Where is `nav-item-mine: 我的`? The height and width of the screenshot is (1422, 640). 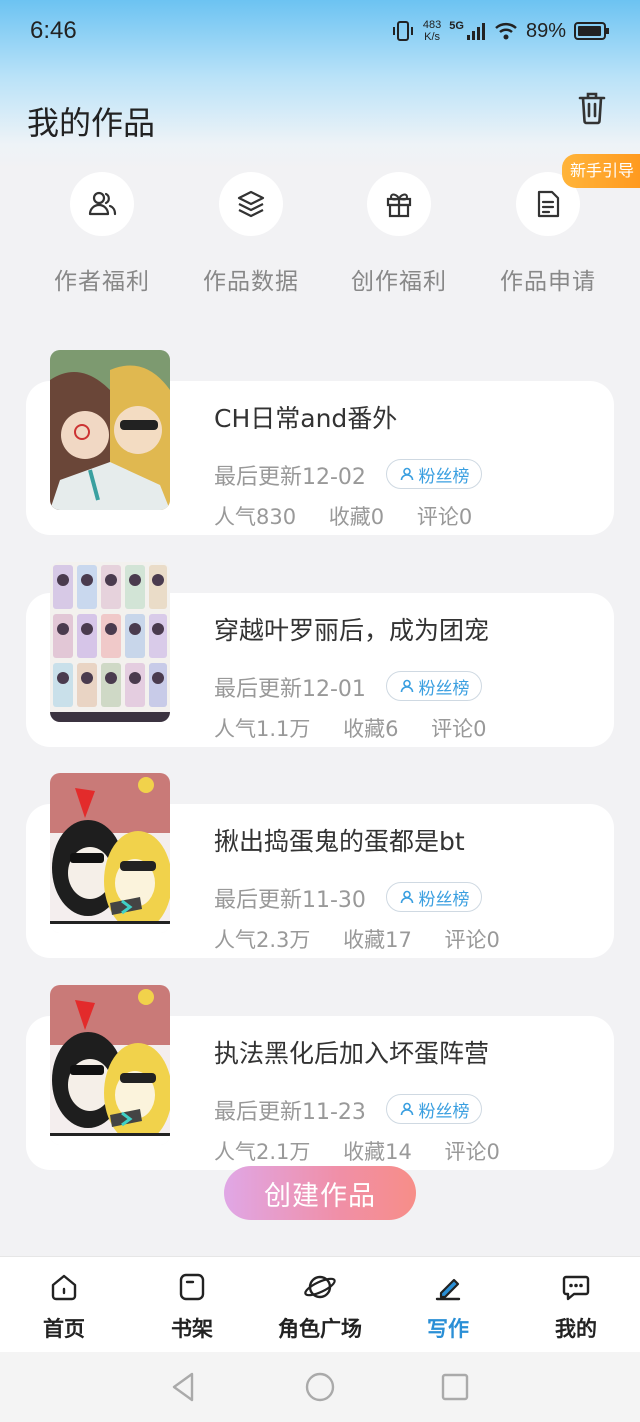
nav-item-mine: 我的 is located at coordinates (576, 1309).